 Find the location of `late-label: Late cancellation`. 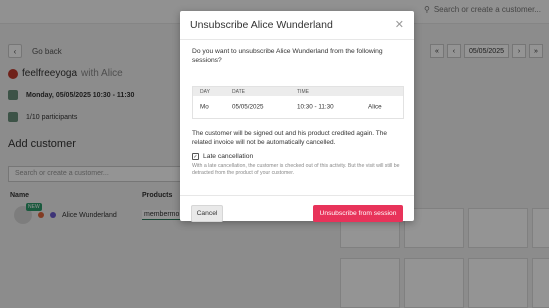

late-label: Late cancellation is located at coordinates (228, 156).